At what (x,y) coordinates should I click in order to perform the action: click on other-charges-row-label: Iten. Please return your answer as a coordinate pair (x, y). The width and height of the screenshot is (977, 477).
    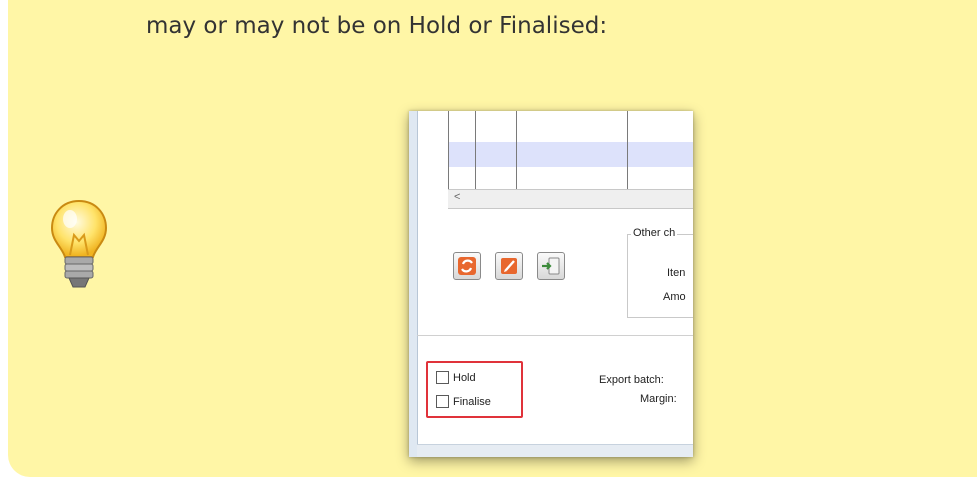
    Looking at the image, I should click on (676, 273).